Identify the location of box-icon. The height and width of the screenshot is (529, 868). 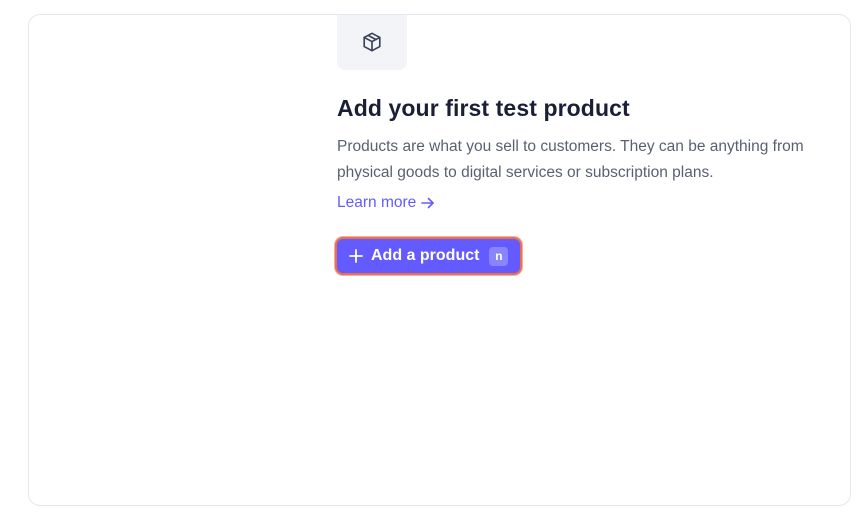
(372, 42).